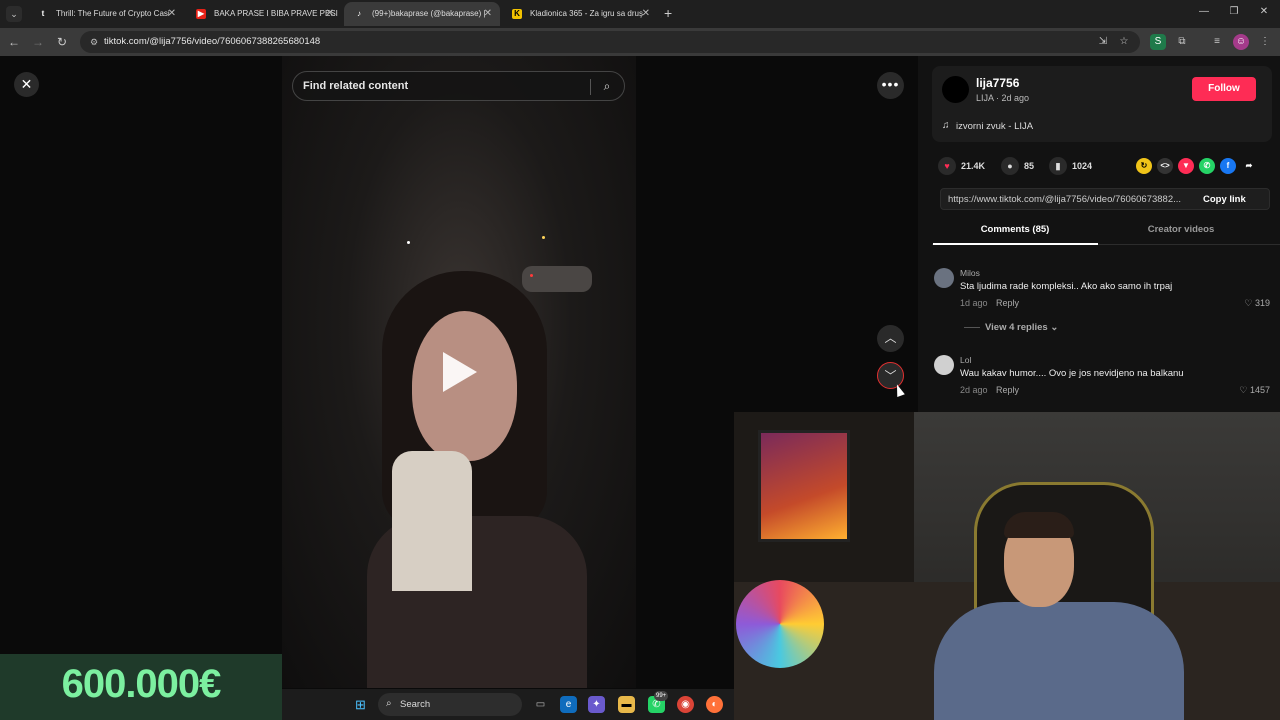  Describe the element at coordinates (356, 86) in the screenshot. I see `search-placeholder: Find related content` at that location.